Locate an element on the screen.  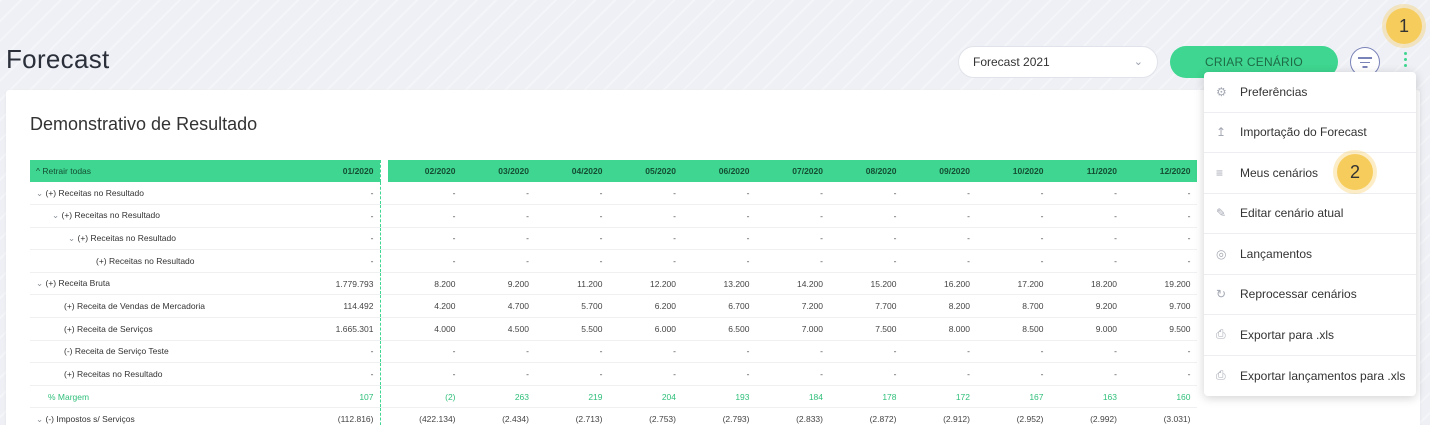
column-header: 02/2020 is located at coordinates (425, 171).